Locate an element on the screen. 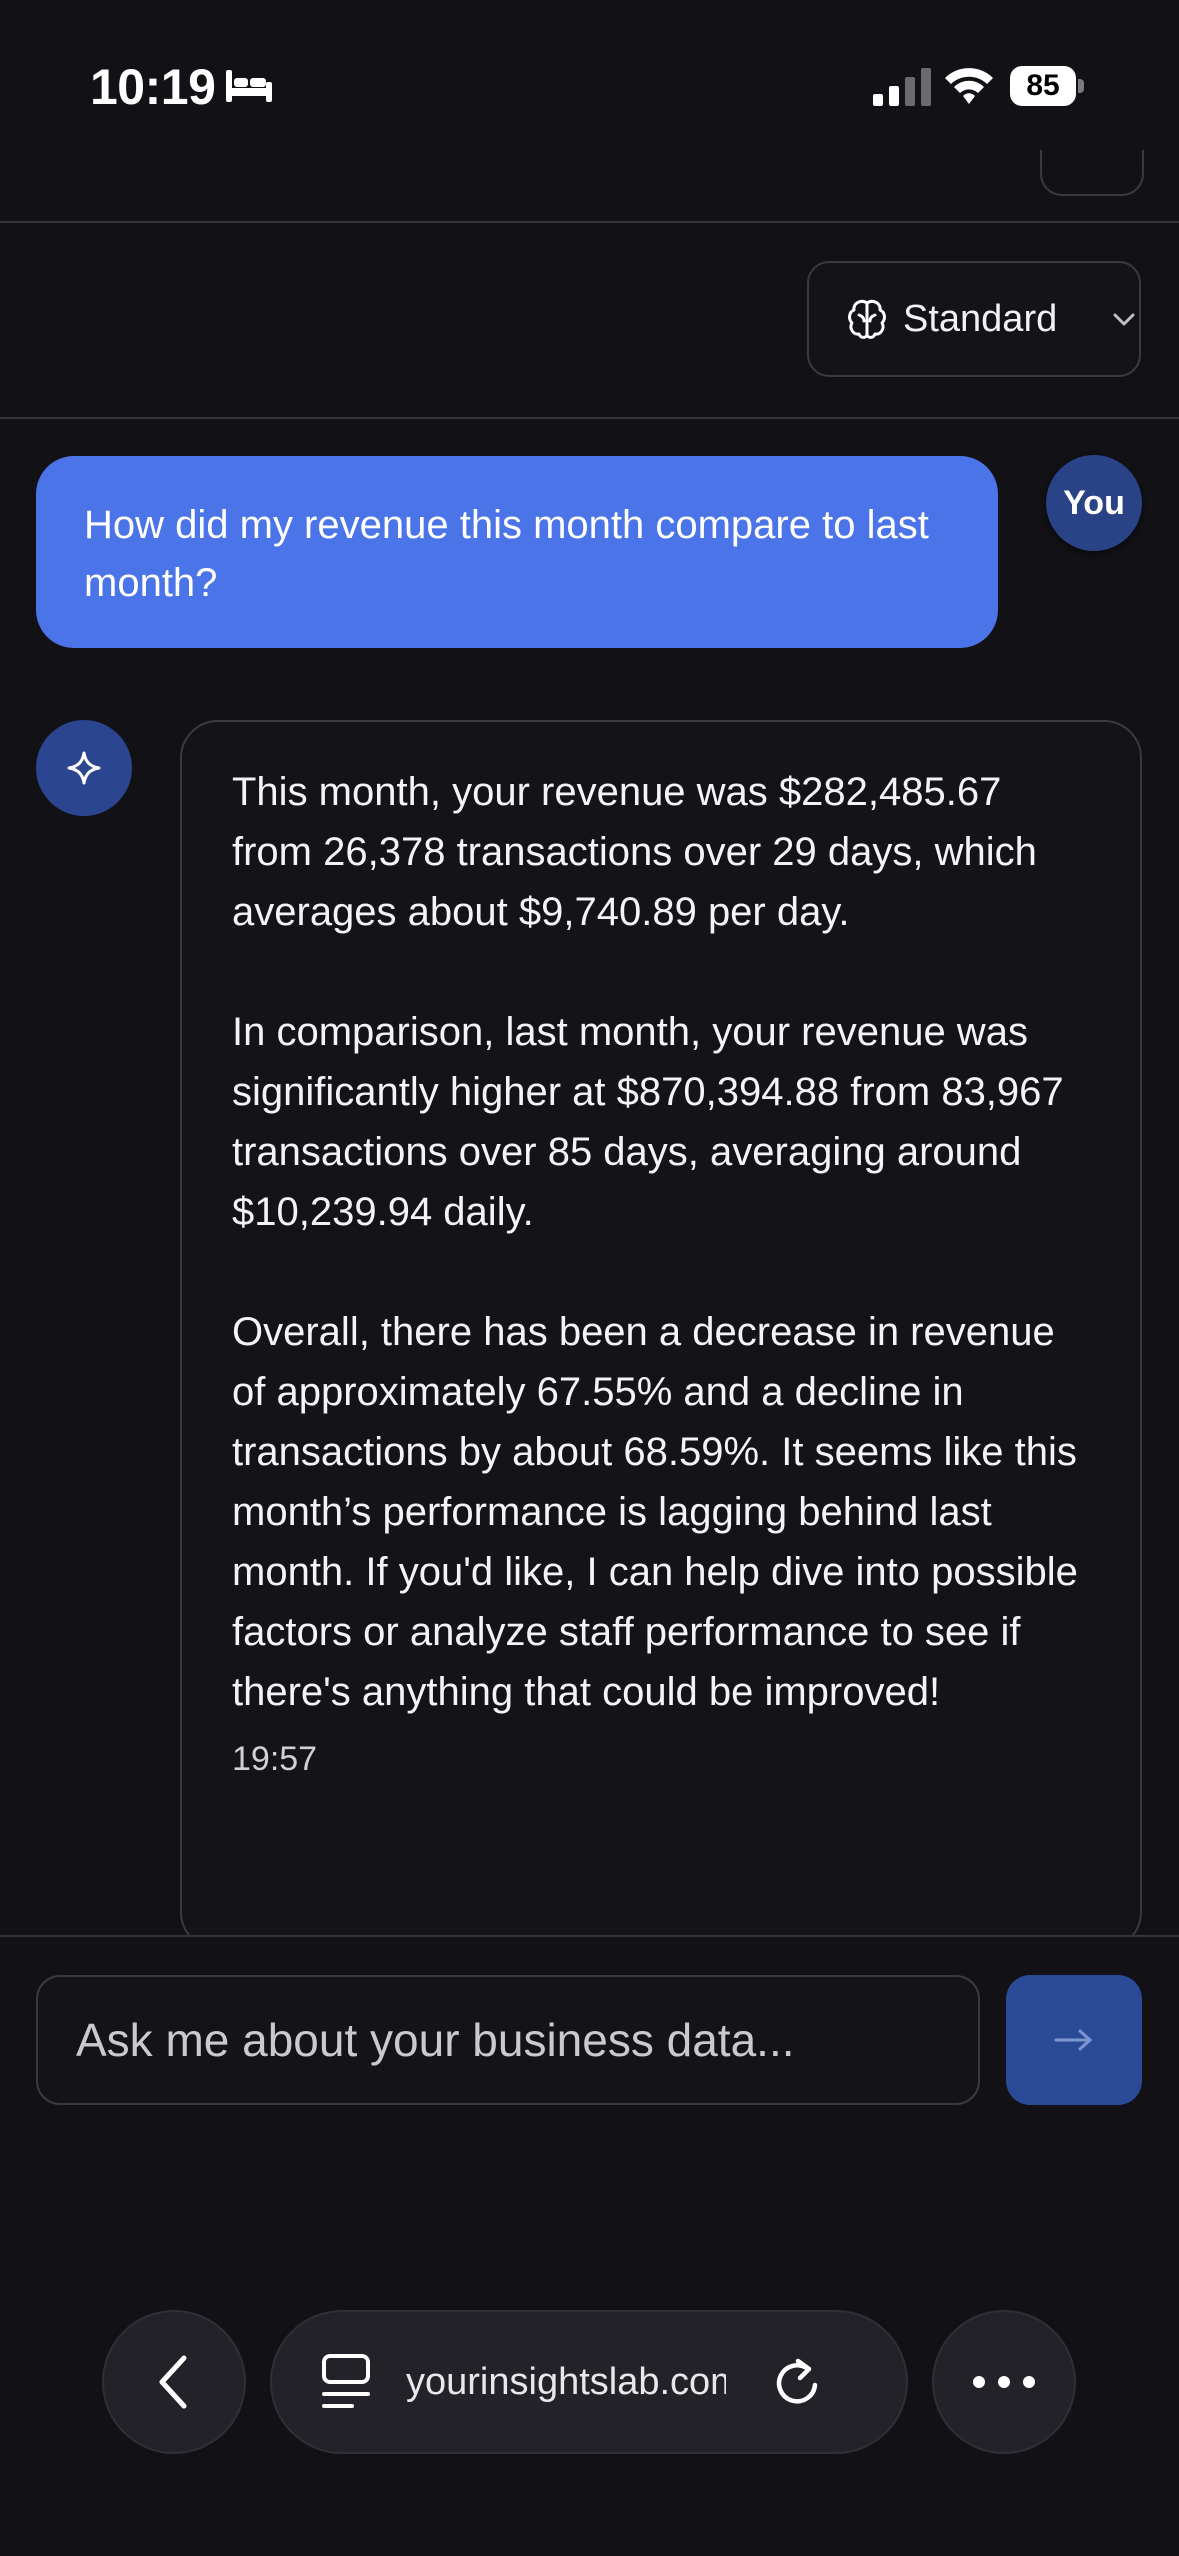 The image size is (1179, 2556). chevron-left-icon is located at coordinates (173, 2382).